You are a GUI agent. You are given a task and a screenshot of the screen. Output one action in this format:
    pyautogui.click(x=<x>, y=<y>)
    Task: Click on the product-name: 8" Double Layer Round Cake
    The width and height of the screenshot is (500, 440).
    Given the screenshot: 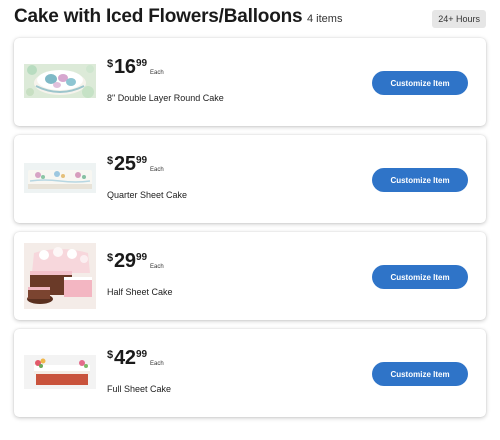 What is the action you would take?
    pyautogui.click(x=165, y=98)
    